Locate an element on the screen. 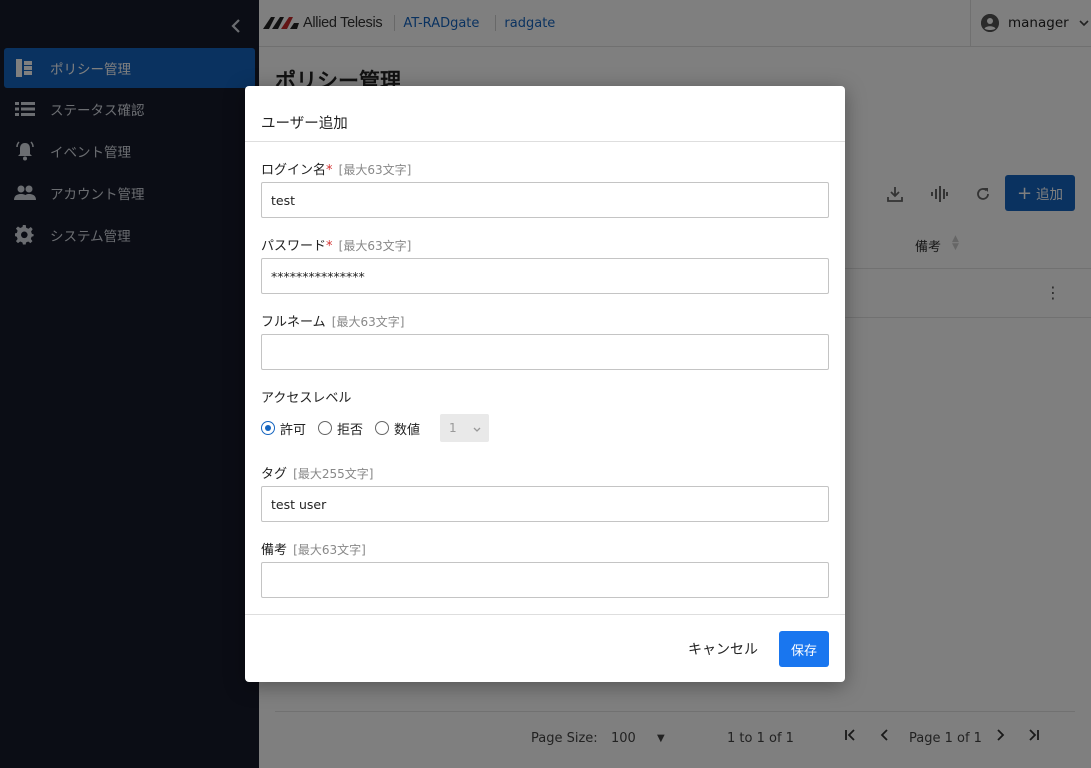 This screenshot has height=768, width=1091. dialog-title: ユーザー追加 is located at coordinates (545, 114).